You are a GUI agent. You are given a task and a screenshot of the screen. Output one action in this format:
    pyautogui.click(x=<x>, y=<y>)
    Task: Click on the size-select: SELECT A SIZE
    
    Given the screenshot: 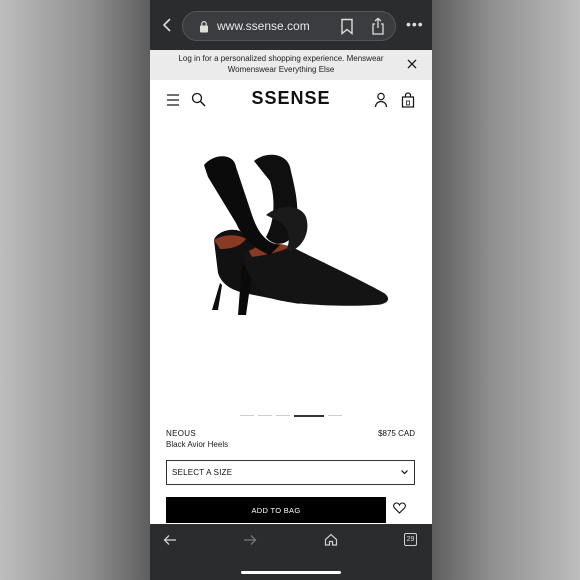 What is the action you would take?
    pyautogui.click(x=290, y=472)
    